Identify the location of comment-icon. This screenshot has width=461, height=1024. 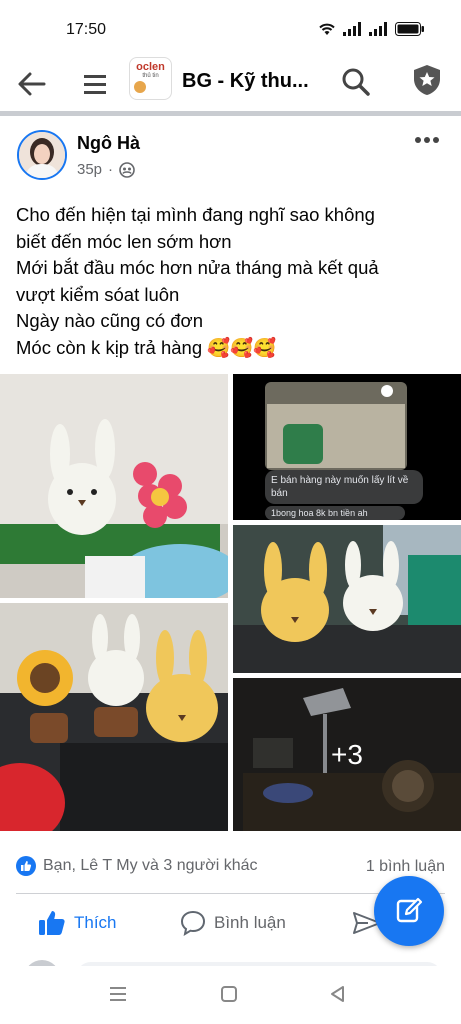
(193, 923).